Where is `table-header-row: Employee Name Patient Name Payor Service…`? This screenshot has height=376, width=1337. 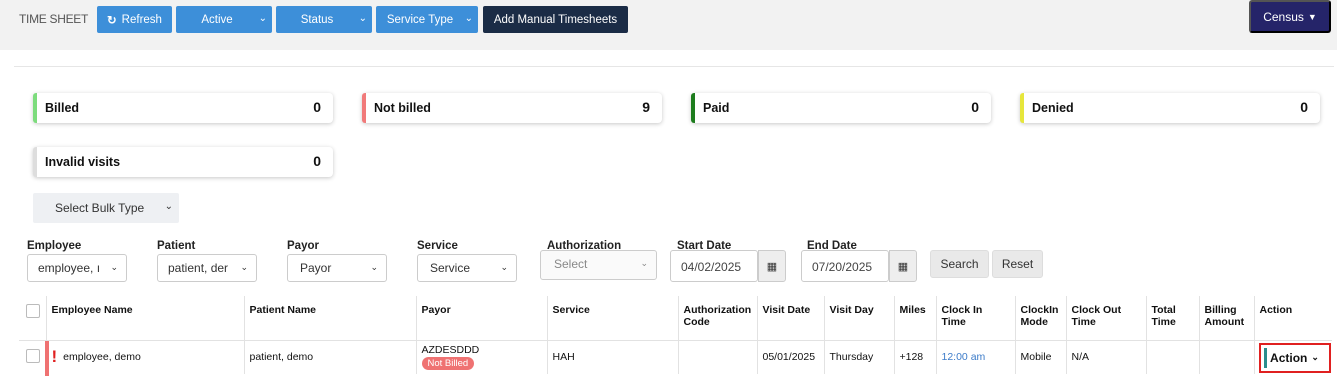 table-header-row: Employee Name Patient Name Payor Service… is located at coordinates (675, 318).